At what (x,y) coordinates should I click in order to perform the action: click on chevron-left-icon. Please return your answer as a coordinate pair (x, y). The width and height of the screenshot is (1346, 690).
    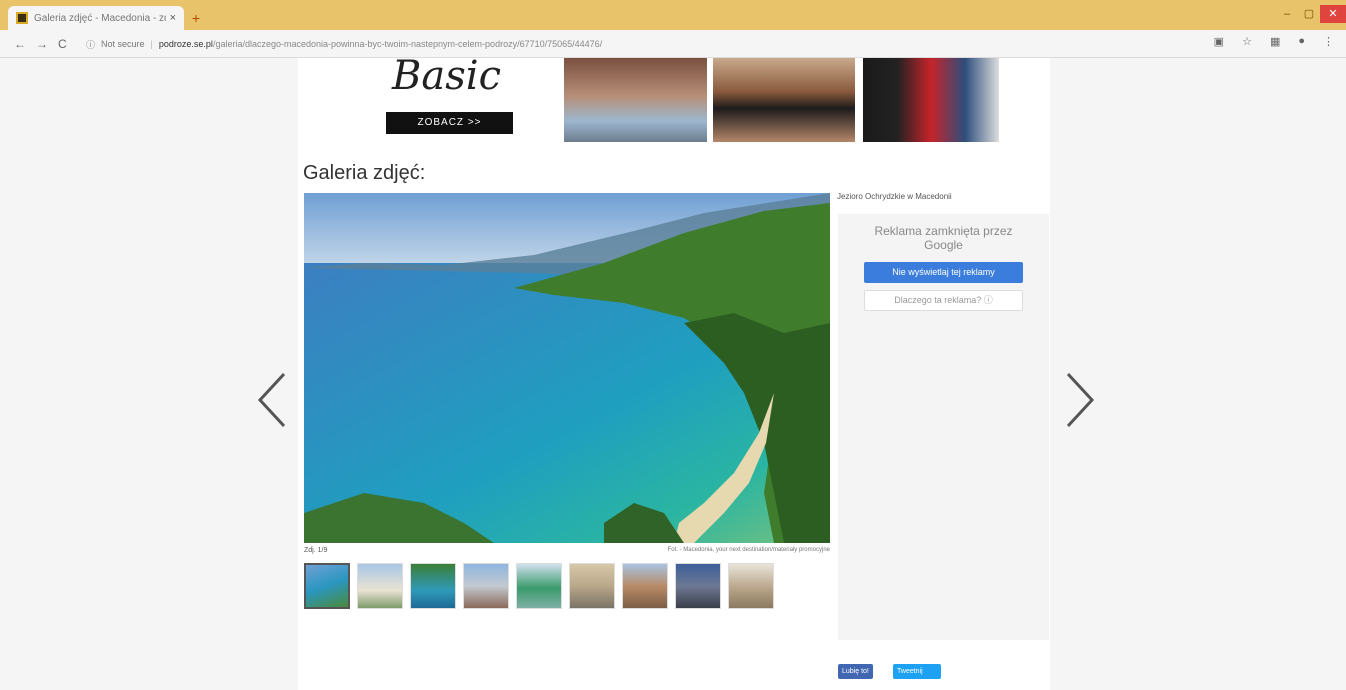
    Looking at the image, I should click on (271, 400).